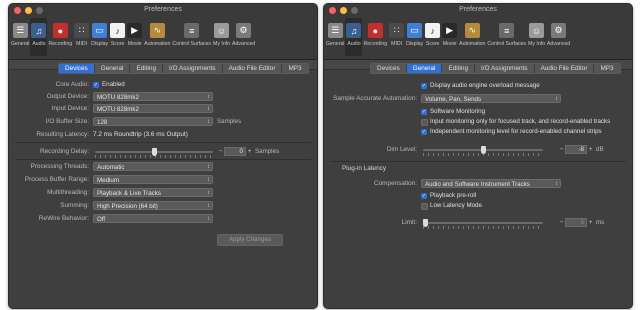  I want to click on title-bar: Preferences, so click(163, 11).